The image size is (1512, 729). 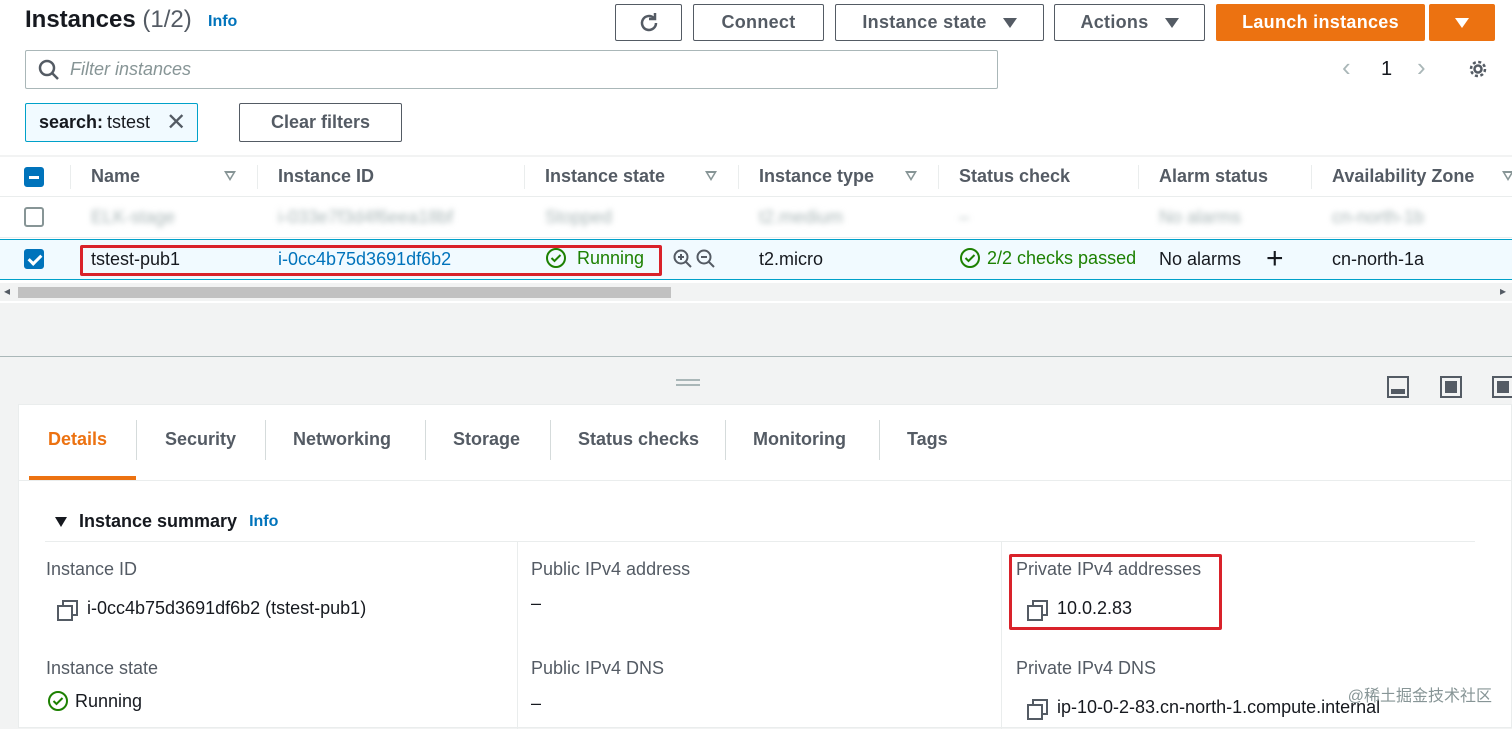 What do you see at coordinates (1462, 22) in the screenshot?
I see `launch-options-dropdown` at bounding box center [1462, 22].